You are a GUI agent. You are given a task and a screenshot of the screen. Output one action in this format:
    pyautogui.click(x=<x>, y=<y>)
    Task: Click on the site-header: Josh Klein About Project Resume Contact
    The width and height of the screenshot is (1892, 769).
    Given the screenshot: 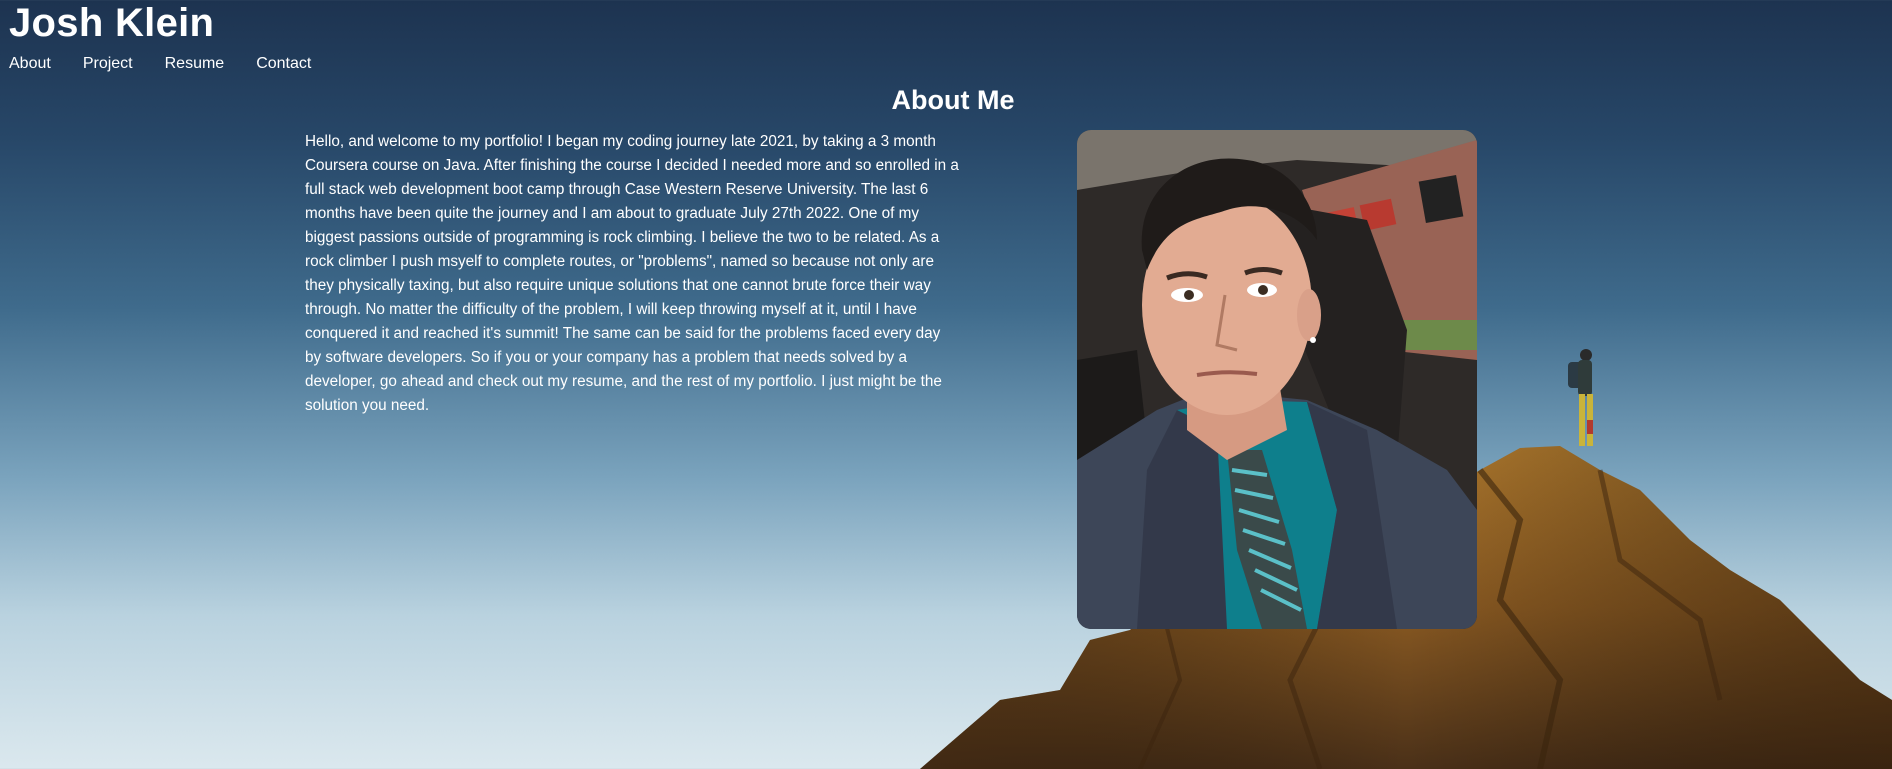 What is the action you would take?
    pyautogui.click(x=160, y=37)
    